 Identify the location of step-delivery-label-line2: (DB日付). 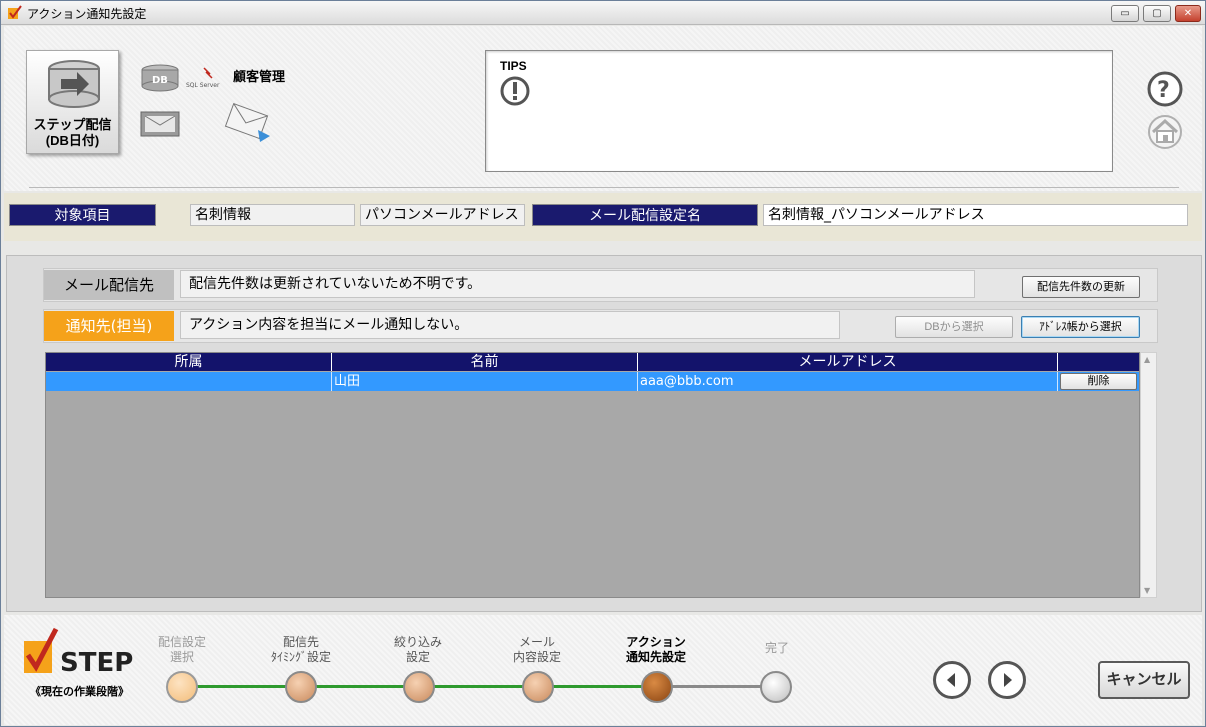
(72, 140).